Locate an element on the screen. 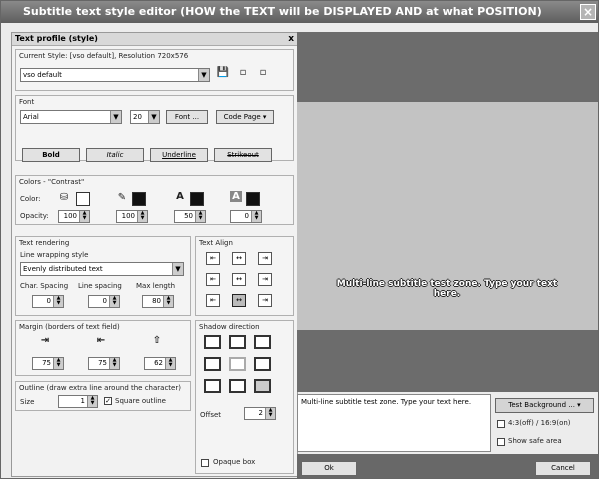 Image resolution: width=599 pixels, height=479 pixels. safe-area-checkbox is located at coordinates (501, 442).